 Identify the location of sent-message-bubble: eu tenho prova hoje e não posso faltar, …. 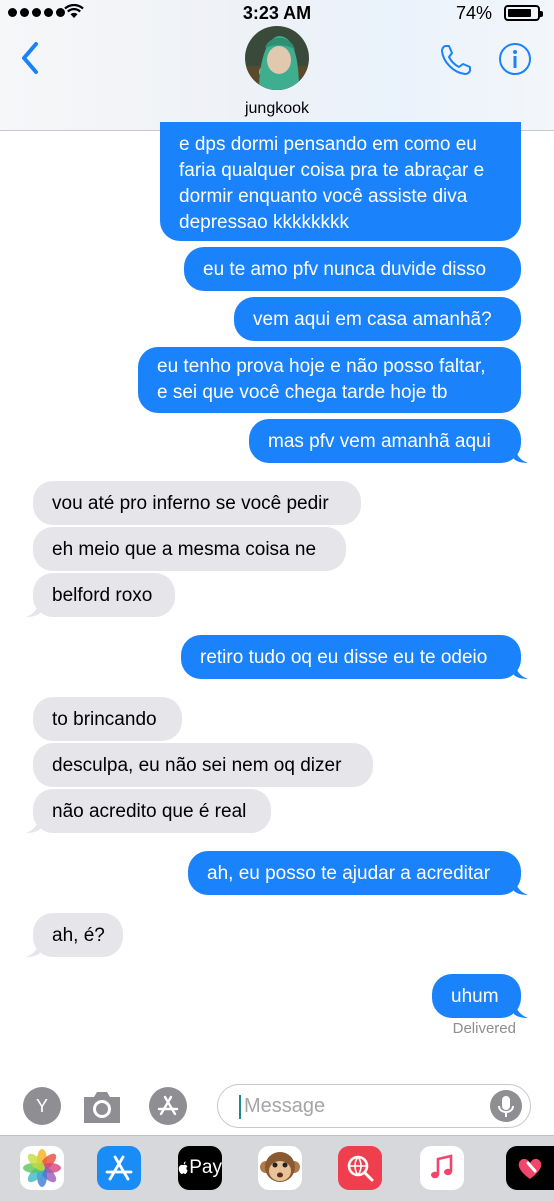
(329, 380).